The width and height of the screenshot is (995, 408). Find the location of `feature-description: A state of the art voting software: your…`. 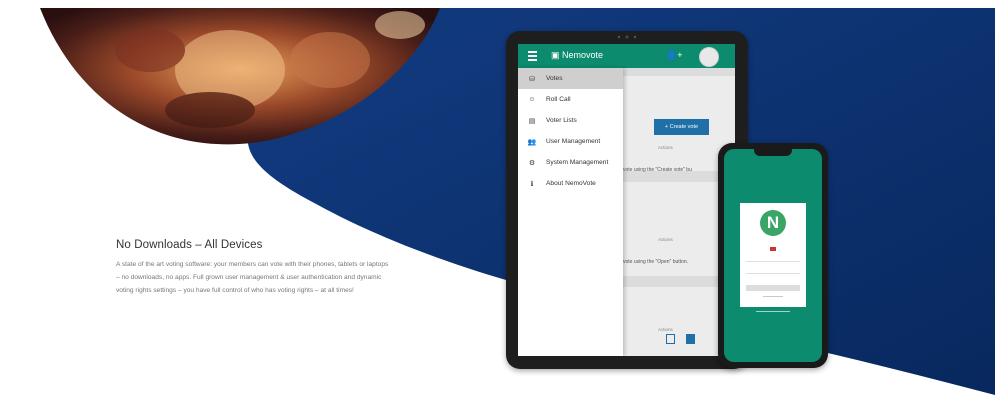

feature-description: A state of the art voting software: your… is located at coordinates (252, 278).